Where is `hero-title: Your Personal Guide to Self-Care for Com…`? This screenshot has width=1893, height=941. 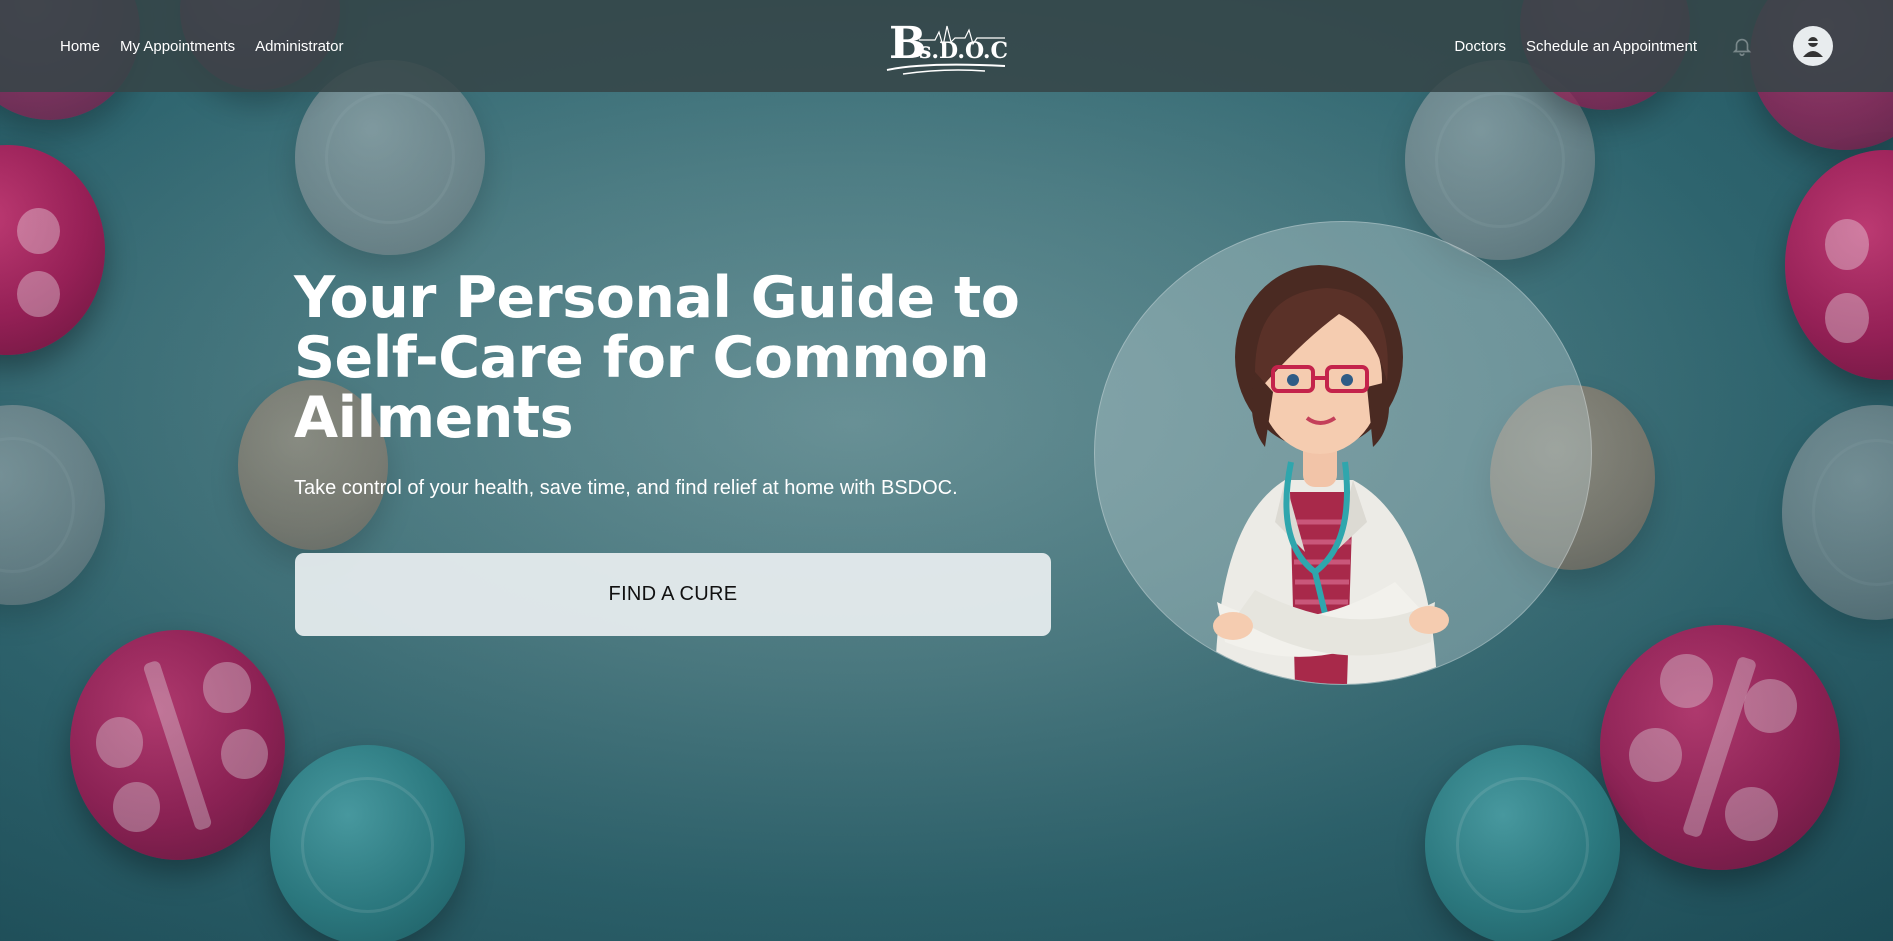
hero-title: Your Personal Guide to Self-Care for Com… is located at coordinates (657, 358).